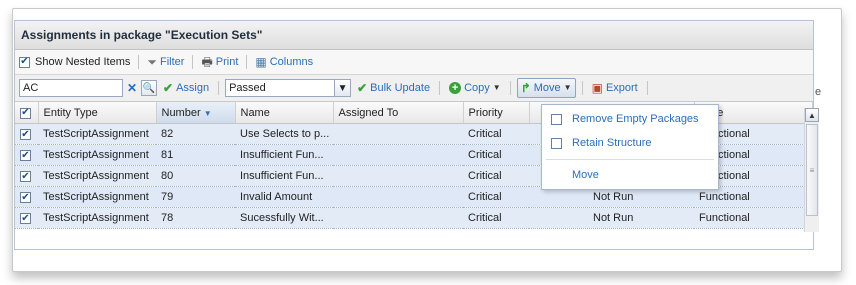 The width and height of the screenshot is (856, 285). What do you see at coordinates (207, 113) in the screenshot?
I see `sort-desc-icon: ▼` at bounding box center [207, 113].